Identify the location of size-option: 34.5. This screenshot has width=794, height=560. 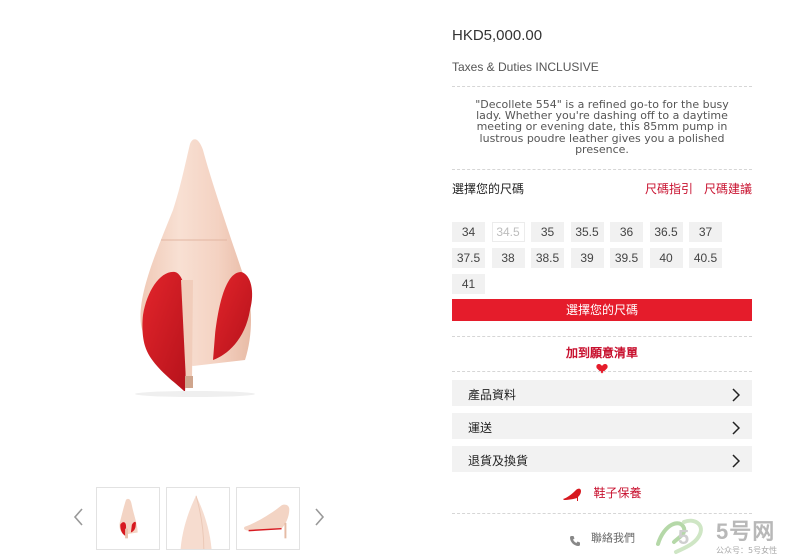
(508, 232).